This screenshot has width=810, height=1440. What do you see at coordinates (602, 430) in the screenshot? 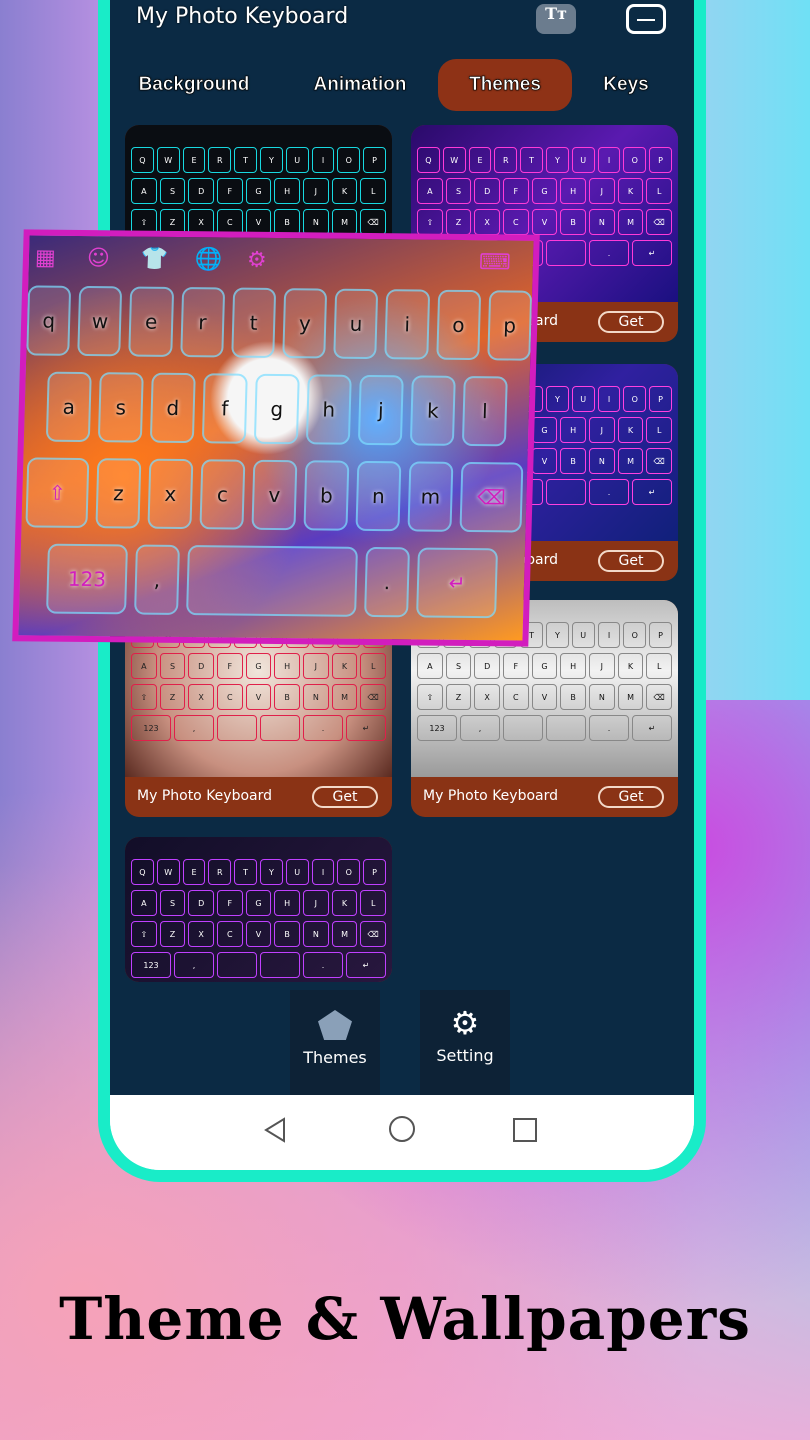
I see `thumbnail-key: J` at bounding box center [602, 430].